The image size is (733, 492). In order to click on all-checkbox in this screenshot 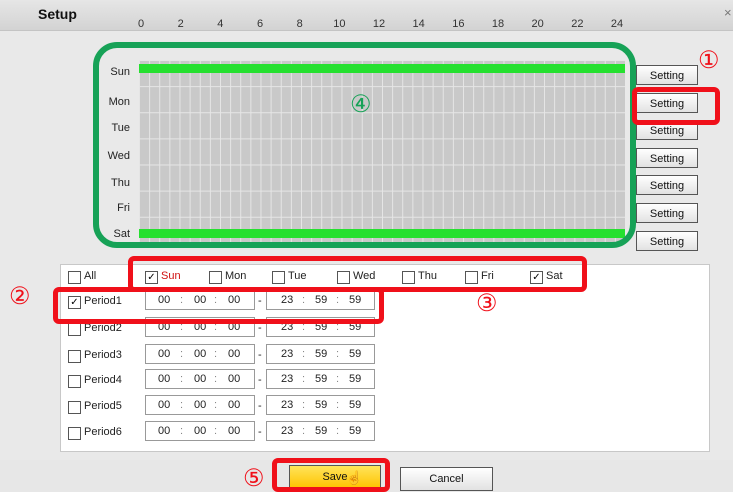, I will do `click(74, 277)`.